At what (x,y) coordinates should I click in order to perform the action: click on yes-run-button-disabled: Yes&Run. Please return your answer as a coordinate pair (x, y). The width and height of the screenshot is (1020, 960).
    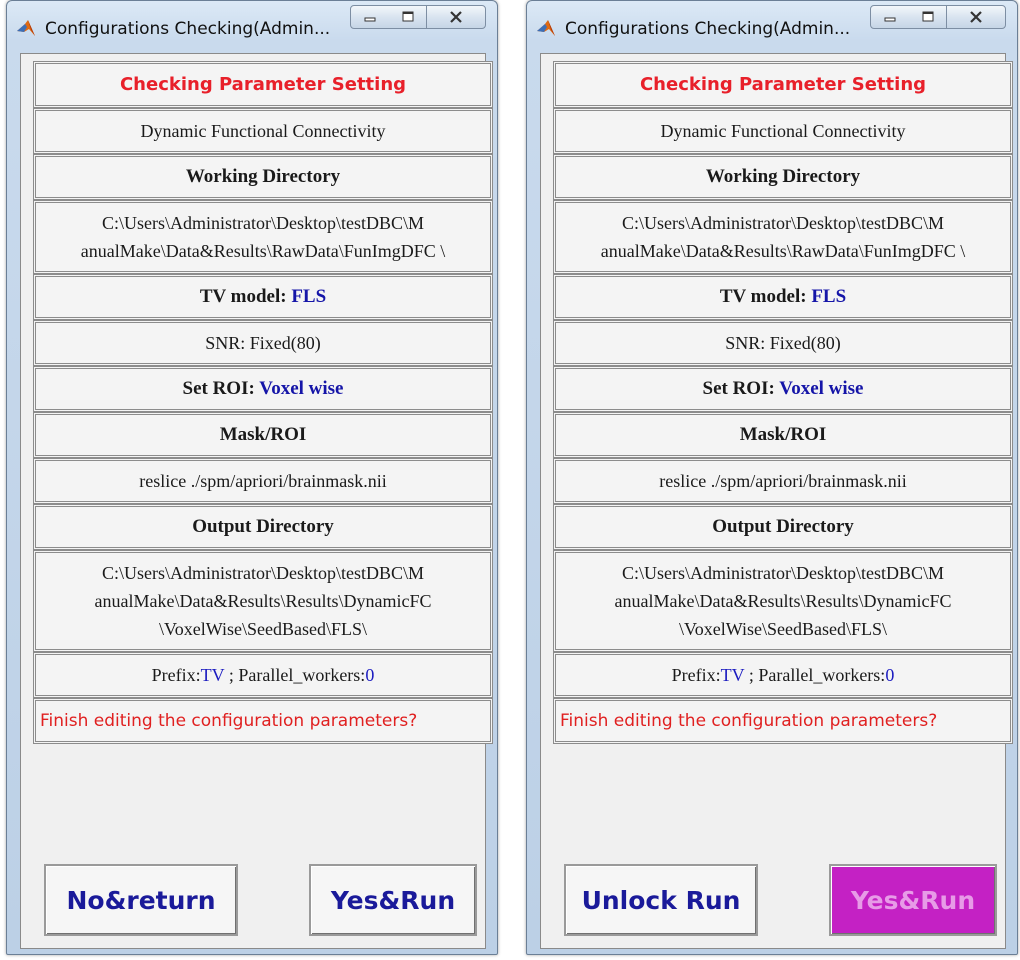
    Looking at the image, I should click on (913, 900).